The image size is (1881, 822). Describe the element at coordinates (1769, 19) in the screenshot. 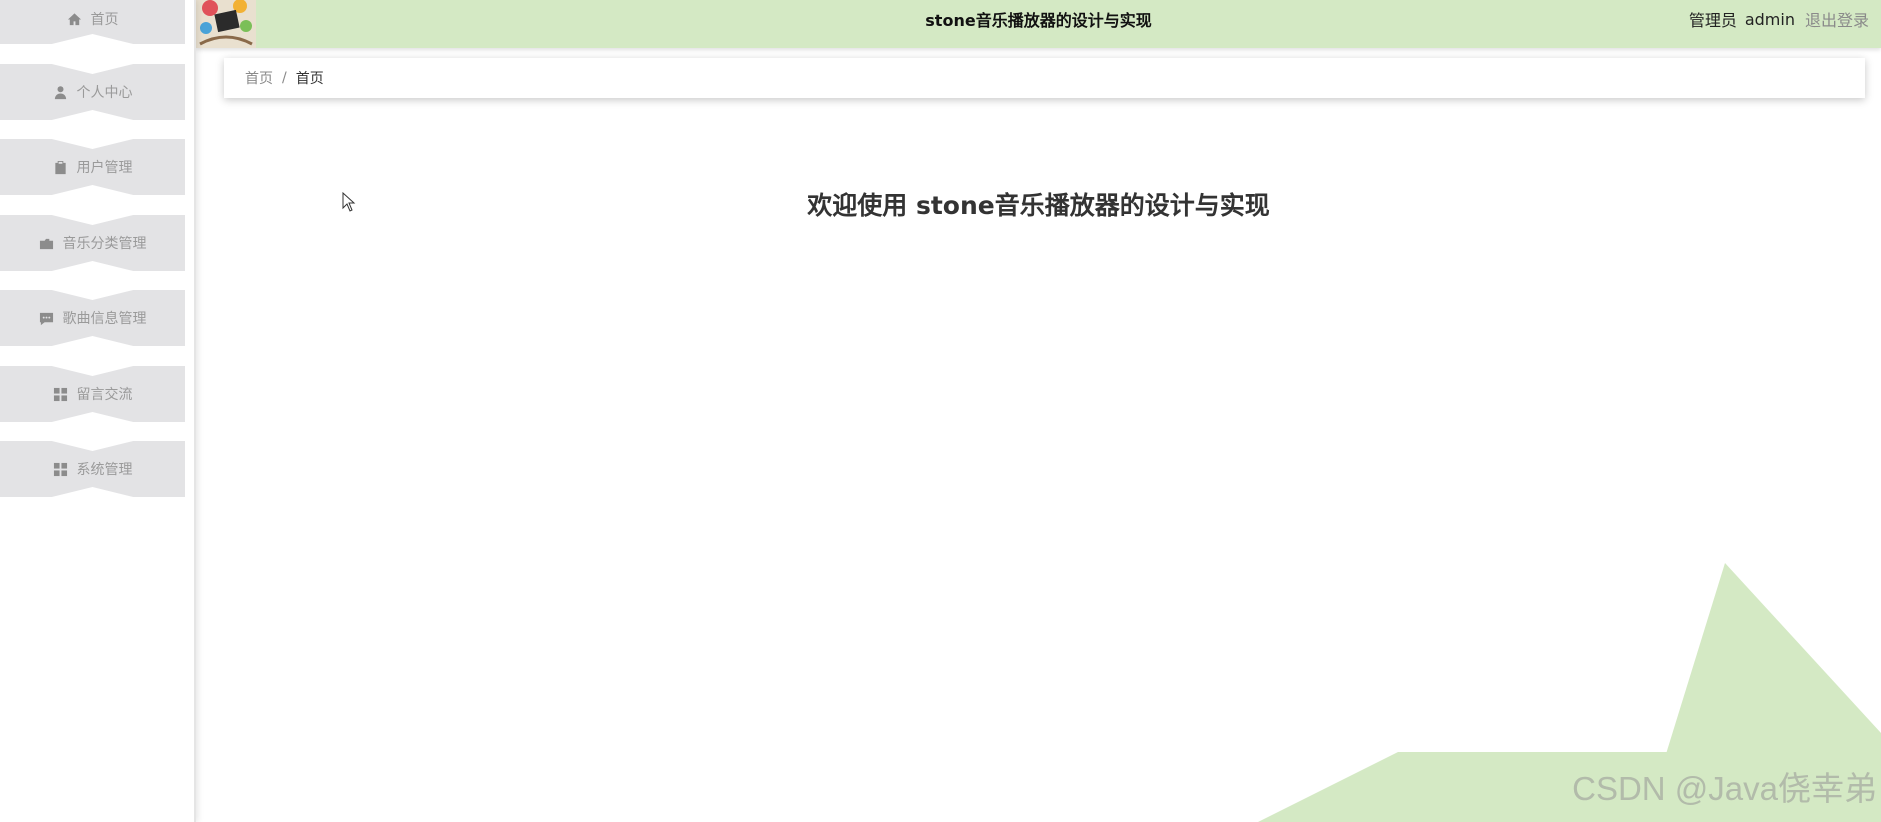

I see `username: admin` at that location.